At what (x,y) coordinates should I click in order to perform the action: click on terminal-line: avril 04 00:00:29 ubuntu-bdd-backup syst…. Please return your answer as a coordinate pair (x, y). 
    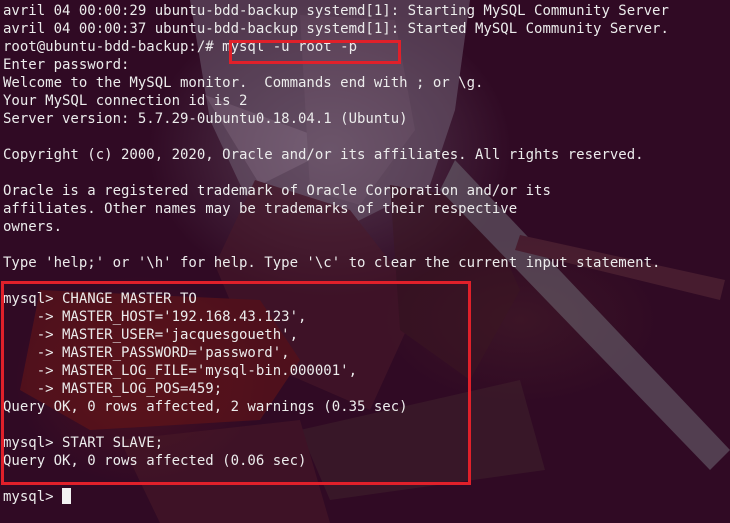
    Looking at the image, I should click on (336, 11).